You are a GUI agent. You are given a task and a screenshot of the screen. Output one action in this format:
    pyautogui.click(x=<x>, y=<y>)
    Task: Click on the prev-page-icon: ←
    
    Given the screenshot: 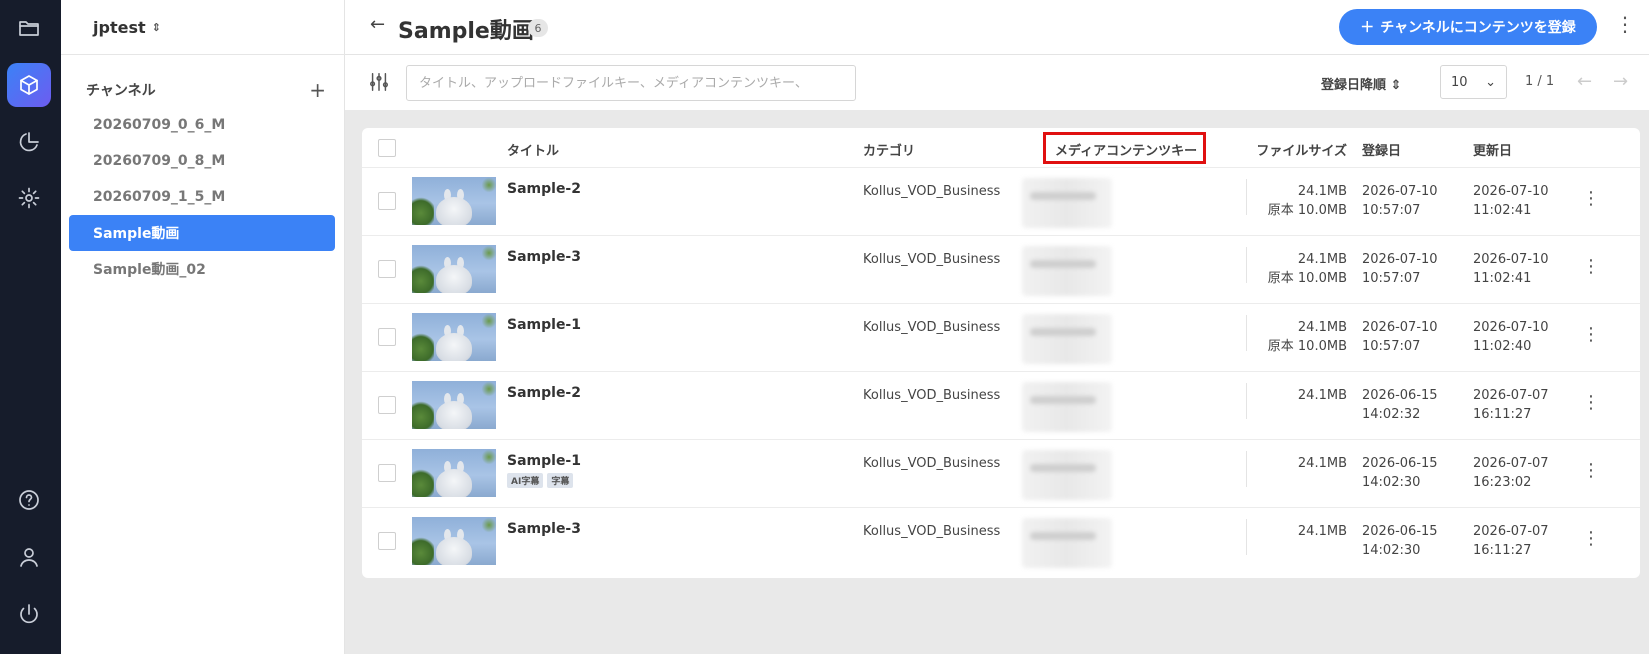 What is the action you would take?
    pyautogui.click(x=1584, y=81)
    